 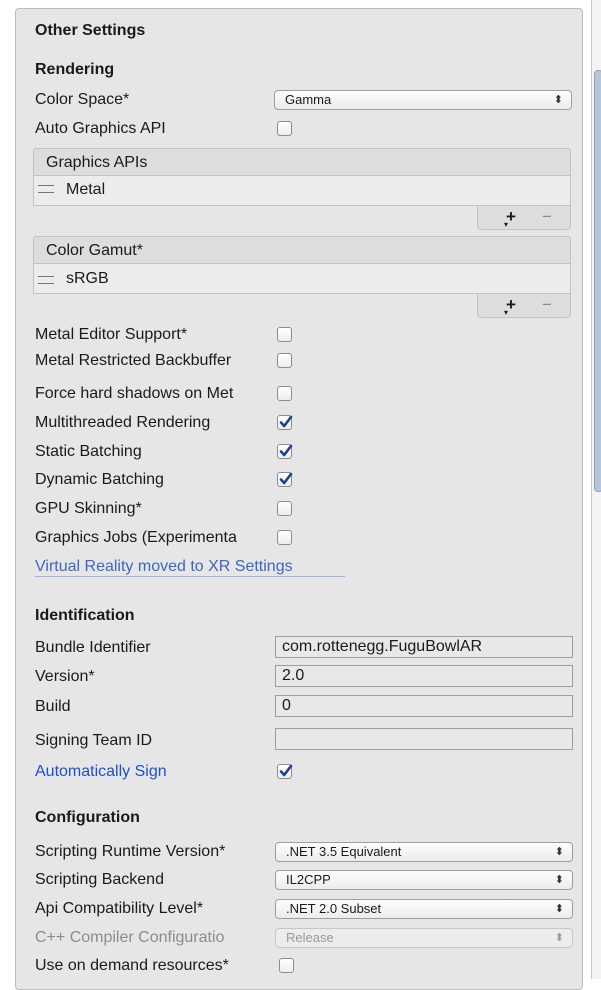 What do you see at coordinates (284, 128) in the screenshot?
I see `auto-graphics-api-checkbox` at bounding box center [284, 128].